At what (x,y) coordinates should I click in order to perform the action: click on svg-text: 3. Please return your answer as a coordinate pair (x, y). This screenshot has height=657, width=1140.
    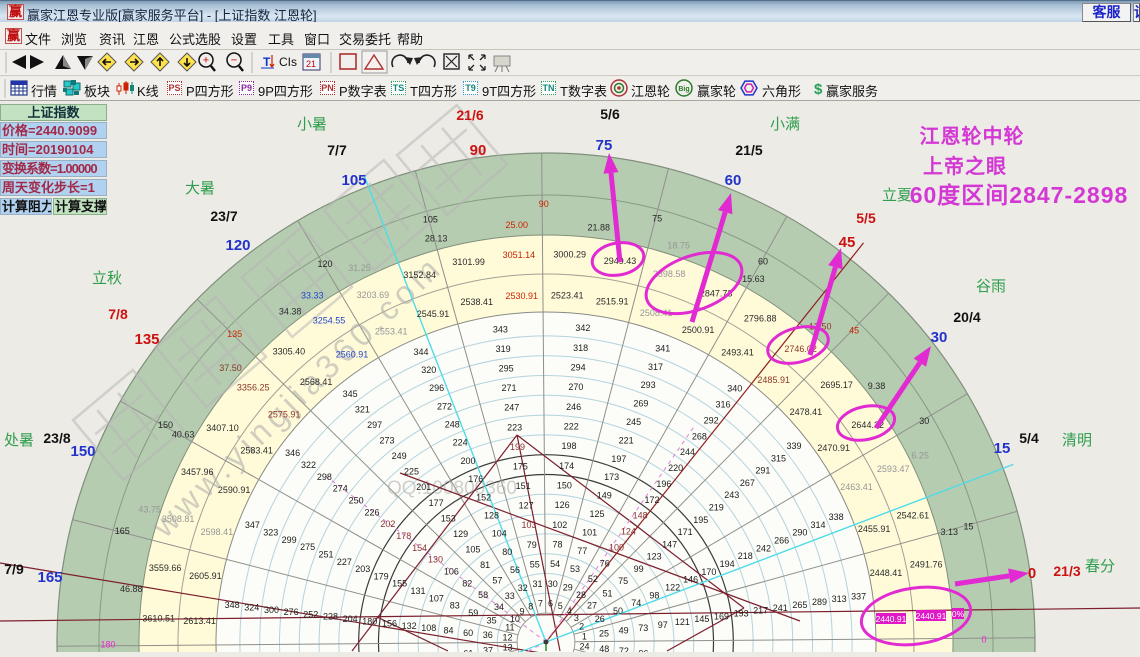
    Looking at the image, I should click on (576, 618).